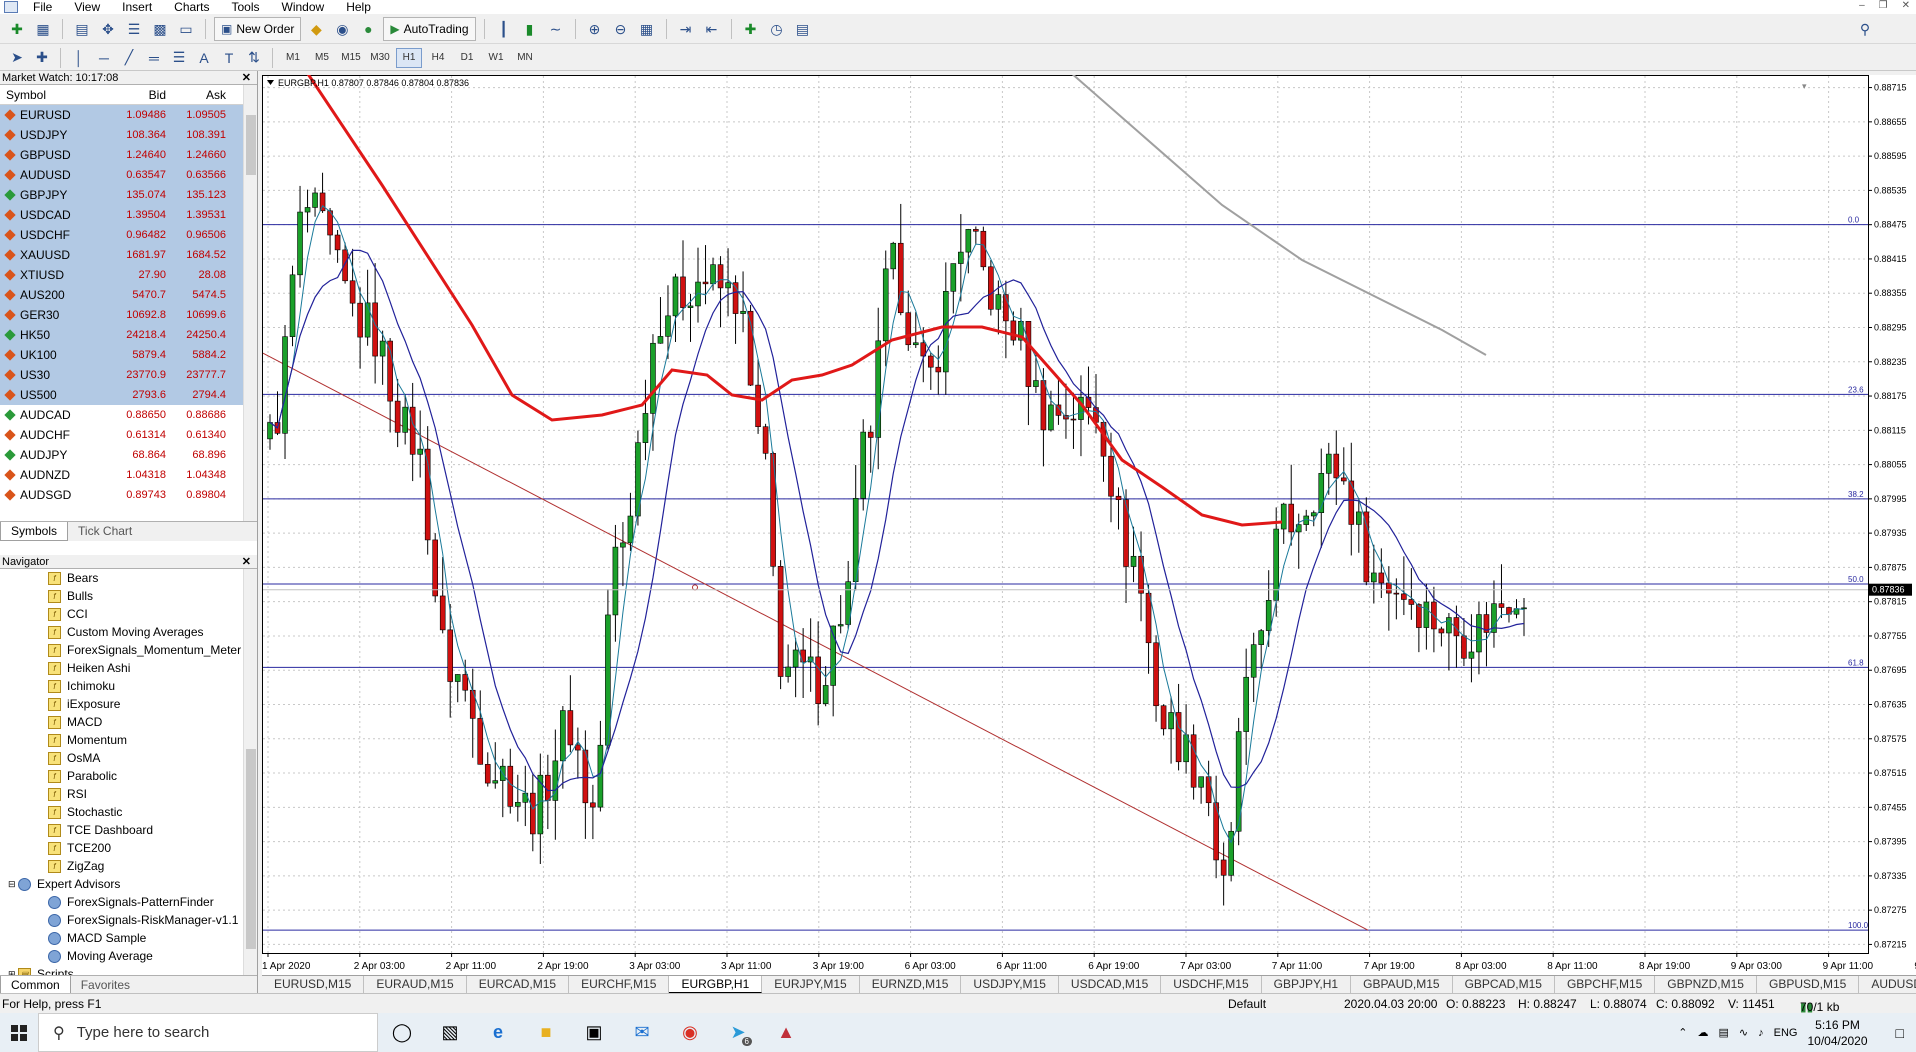  What do you see at coordinates (1862, 5) in the screenshot?
I see `minimize-icon: –` at bounding box center [1862, 5].